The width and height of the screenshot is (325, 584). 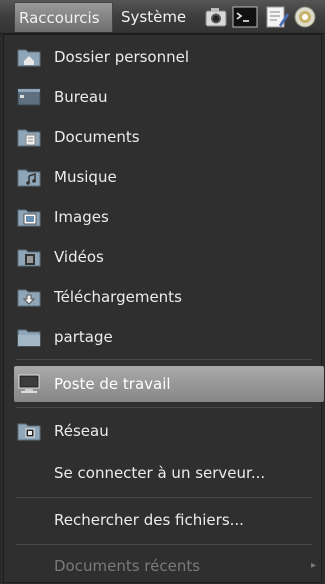 I want to click on panel-menubar: Raccourcis Système, so click(x=162, y=17).